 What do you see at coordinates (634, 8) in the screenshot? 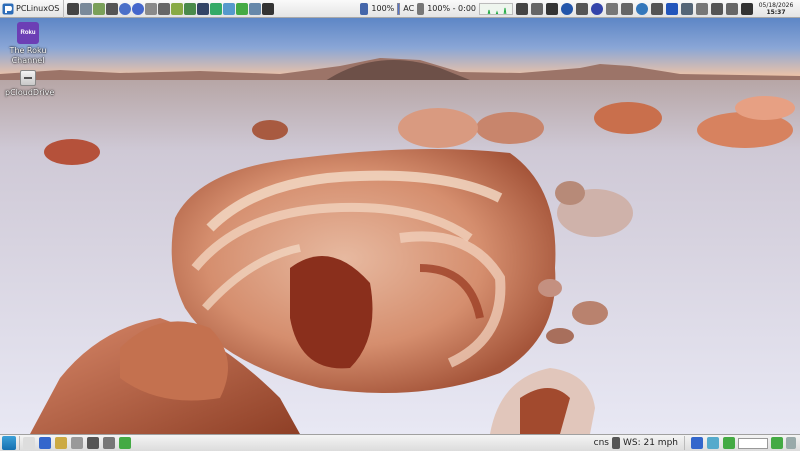
I see `tray-icon-group` at bounding box center [634, 8].